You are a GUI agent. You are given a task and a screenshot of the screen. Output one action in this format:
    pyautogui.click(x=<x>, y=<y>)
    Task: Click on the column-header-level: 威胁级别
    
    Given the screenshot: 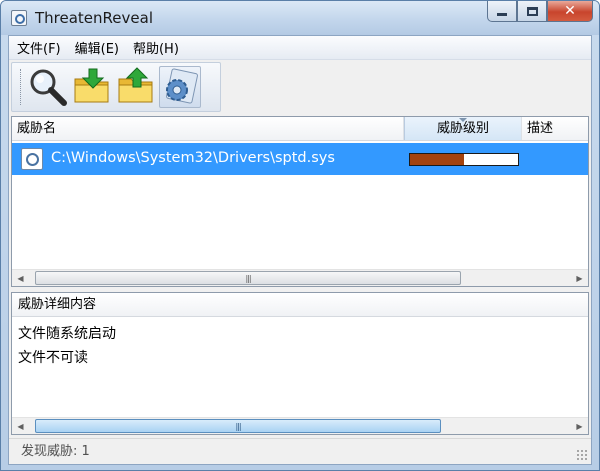 What is the action you would take?
    pyautogui.click(x=463, y=128)
    